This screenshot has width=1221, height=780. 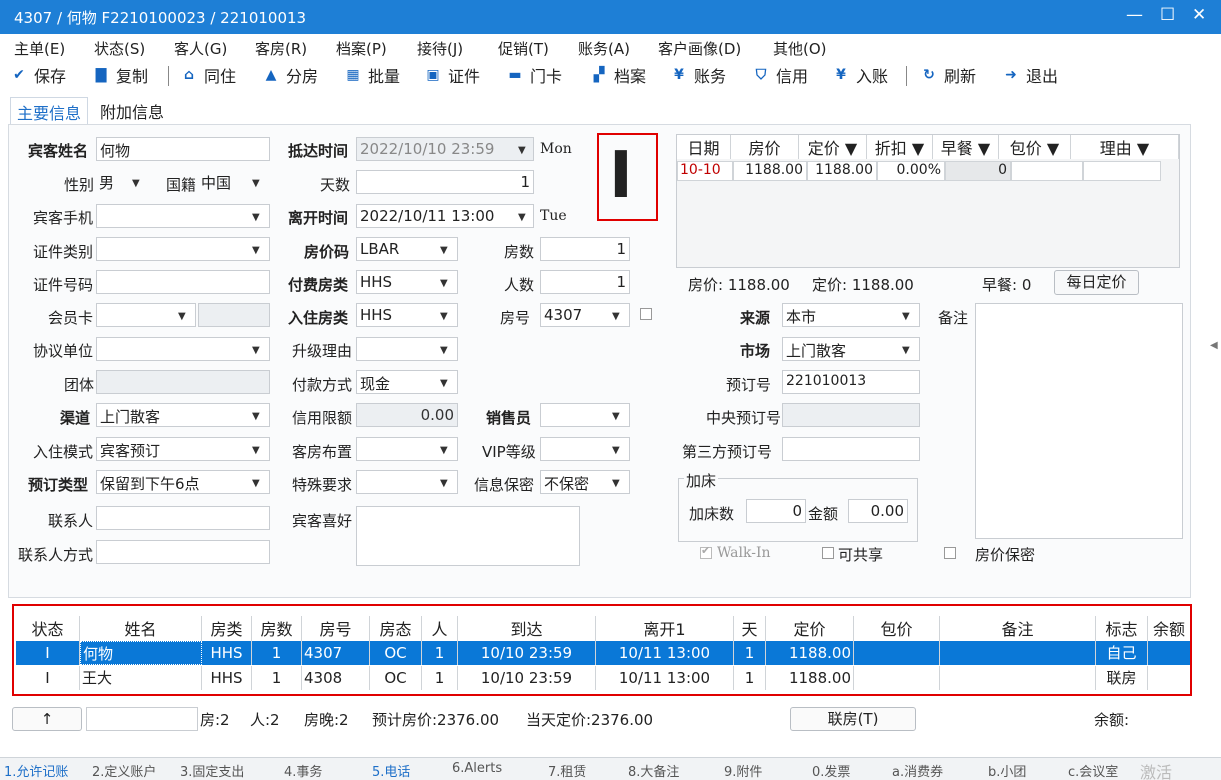 What do you see at coordinates (49, 111) in the screenshot?
I see `tab-main-info: 主要信息` at bounding box center [49, 111].